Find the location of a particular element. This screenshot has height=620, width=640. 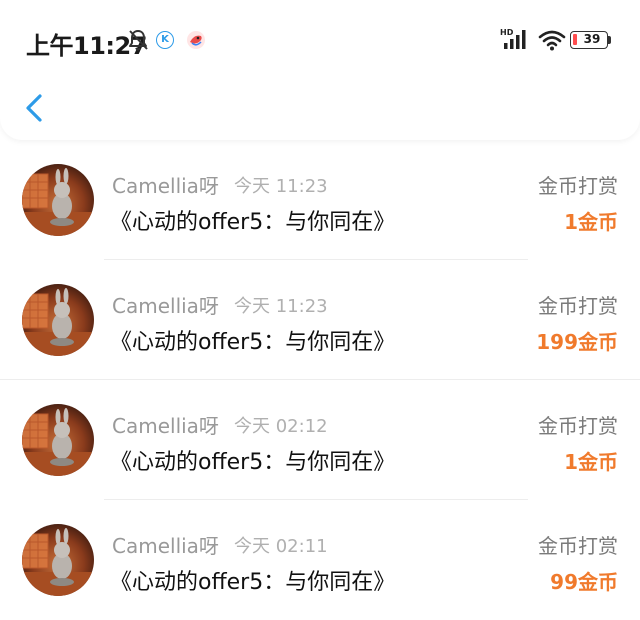

bell-off-icon is located at coordinates (138, 40).